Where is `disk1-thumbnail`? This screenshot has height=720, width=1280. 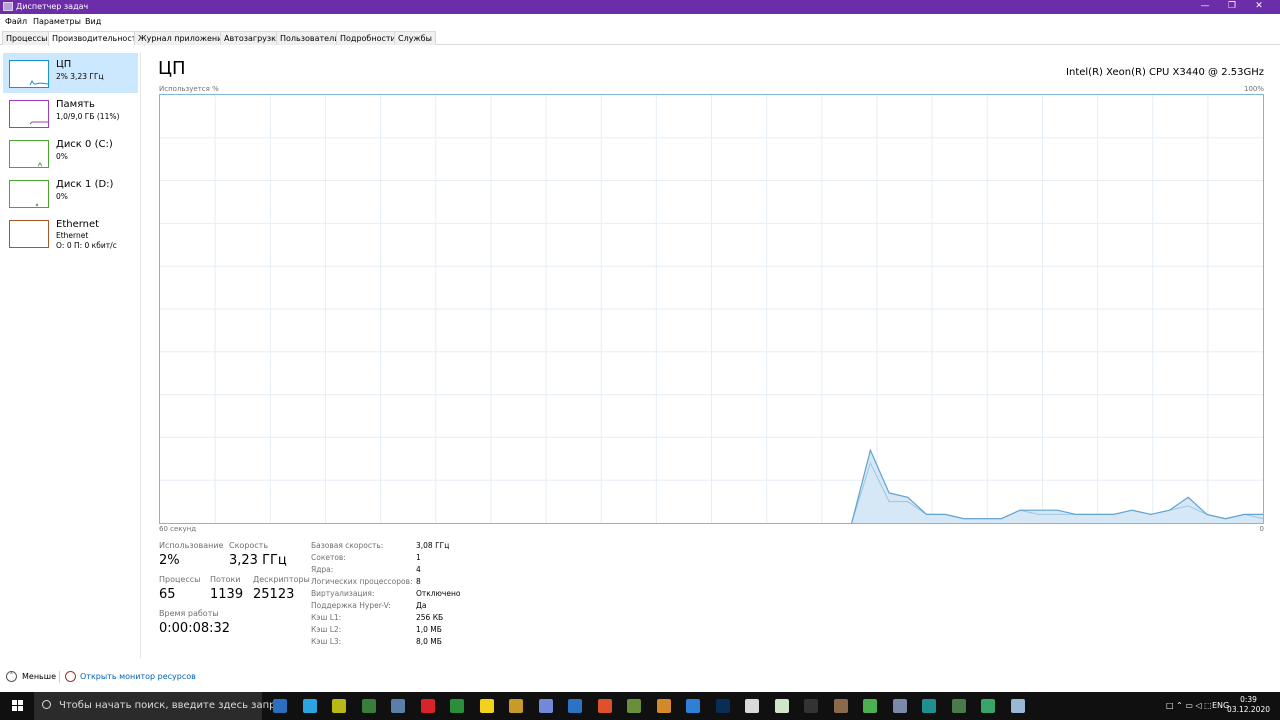
disk1-thumbnail is located at coordinates (29, 194).